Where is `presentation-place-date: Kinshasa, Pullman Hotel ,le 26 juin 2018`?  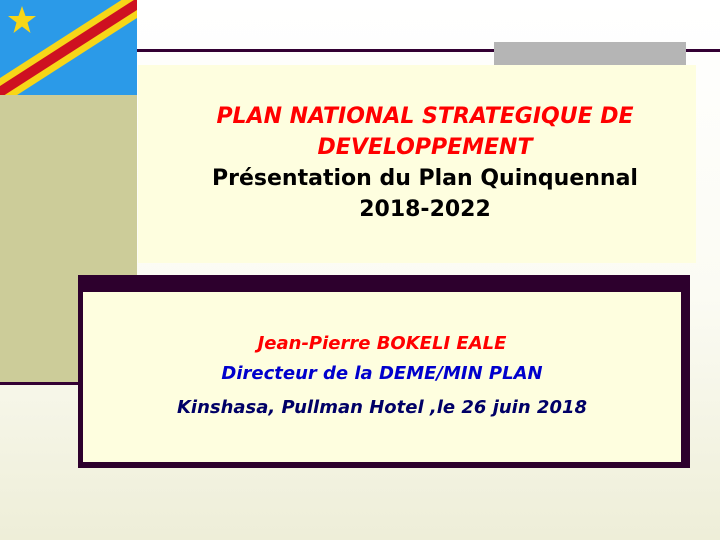 presentation-place-date: Kinshasa, Pullman Hotel ,le 26 juin 2018 is located at coordinates (382, 407).